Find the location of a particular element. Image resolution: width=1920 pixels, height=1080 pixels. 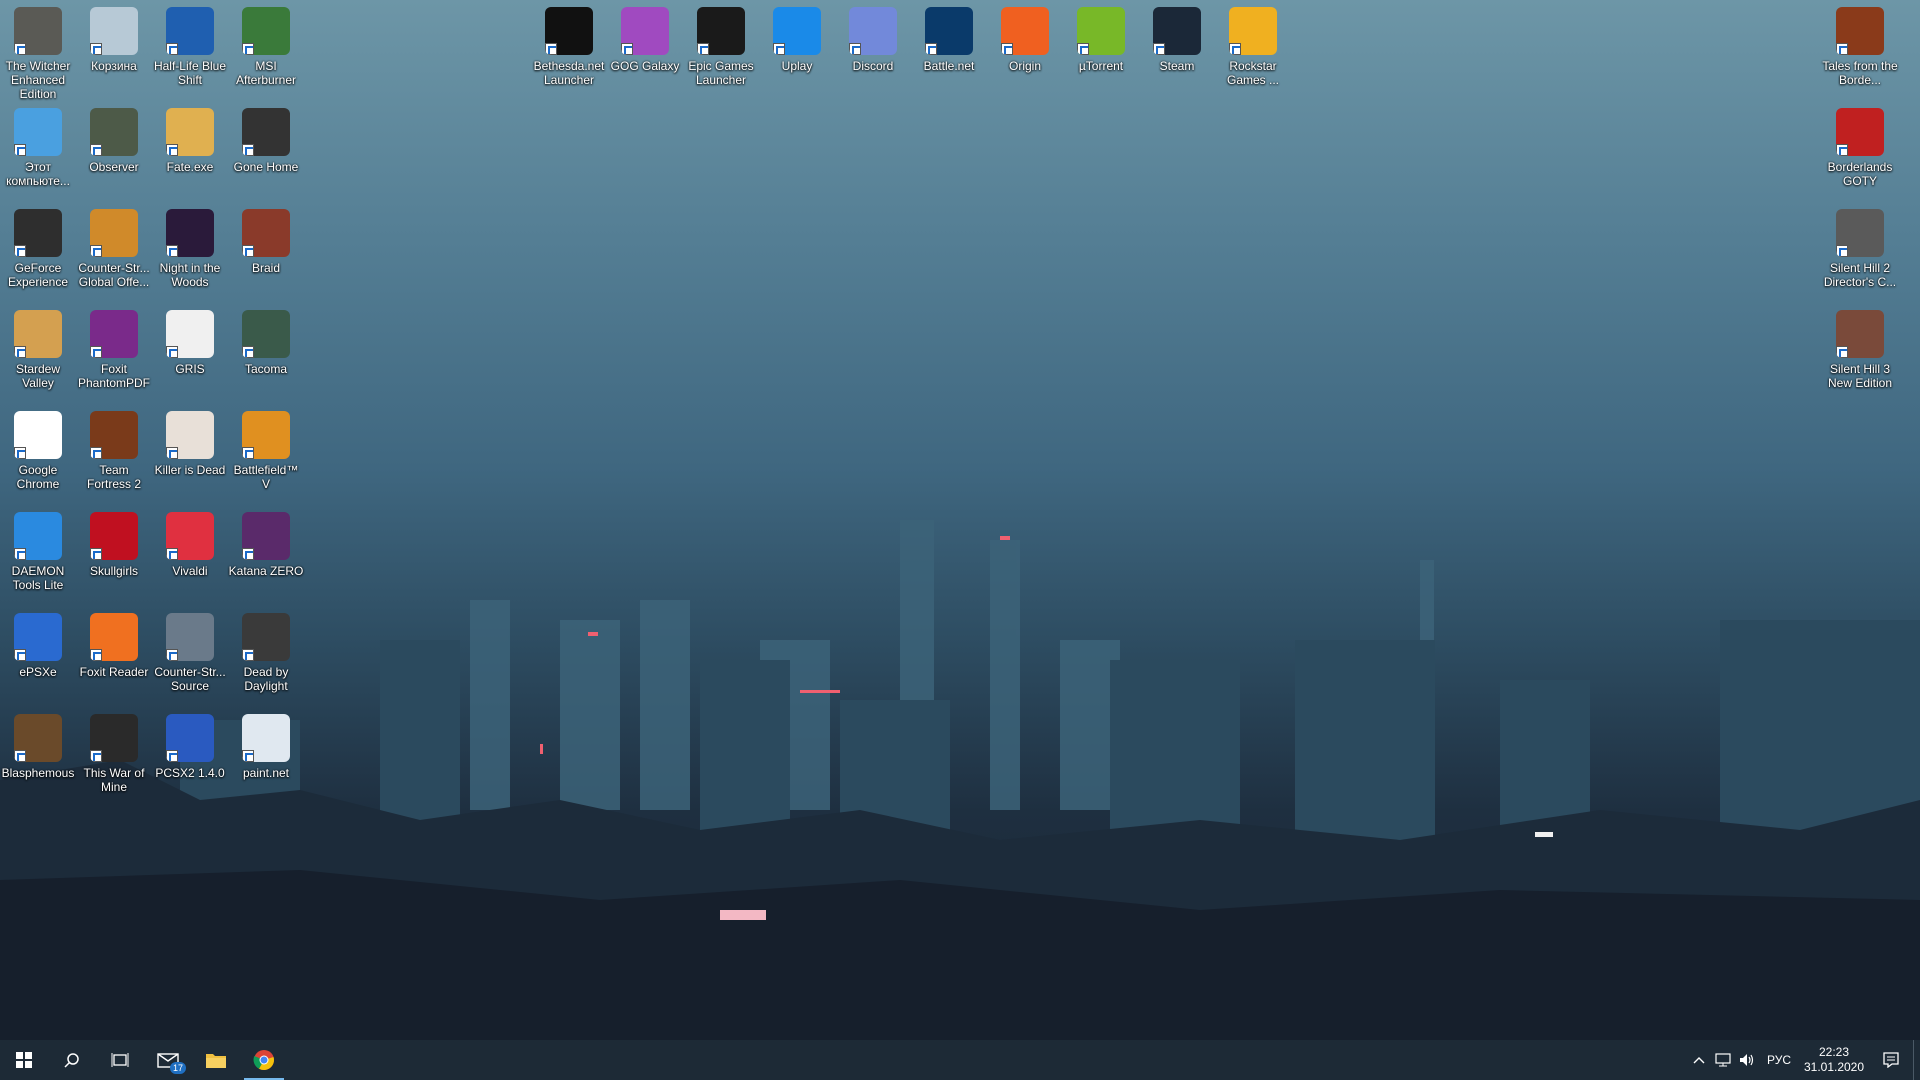

desktop-shortcut: Gone Home is located at coordinates (266, 139).